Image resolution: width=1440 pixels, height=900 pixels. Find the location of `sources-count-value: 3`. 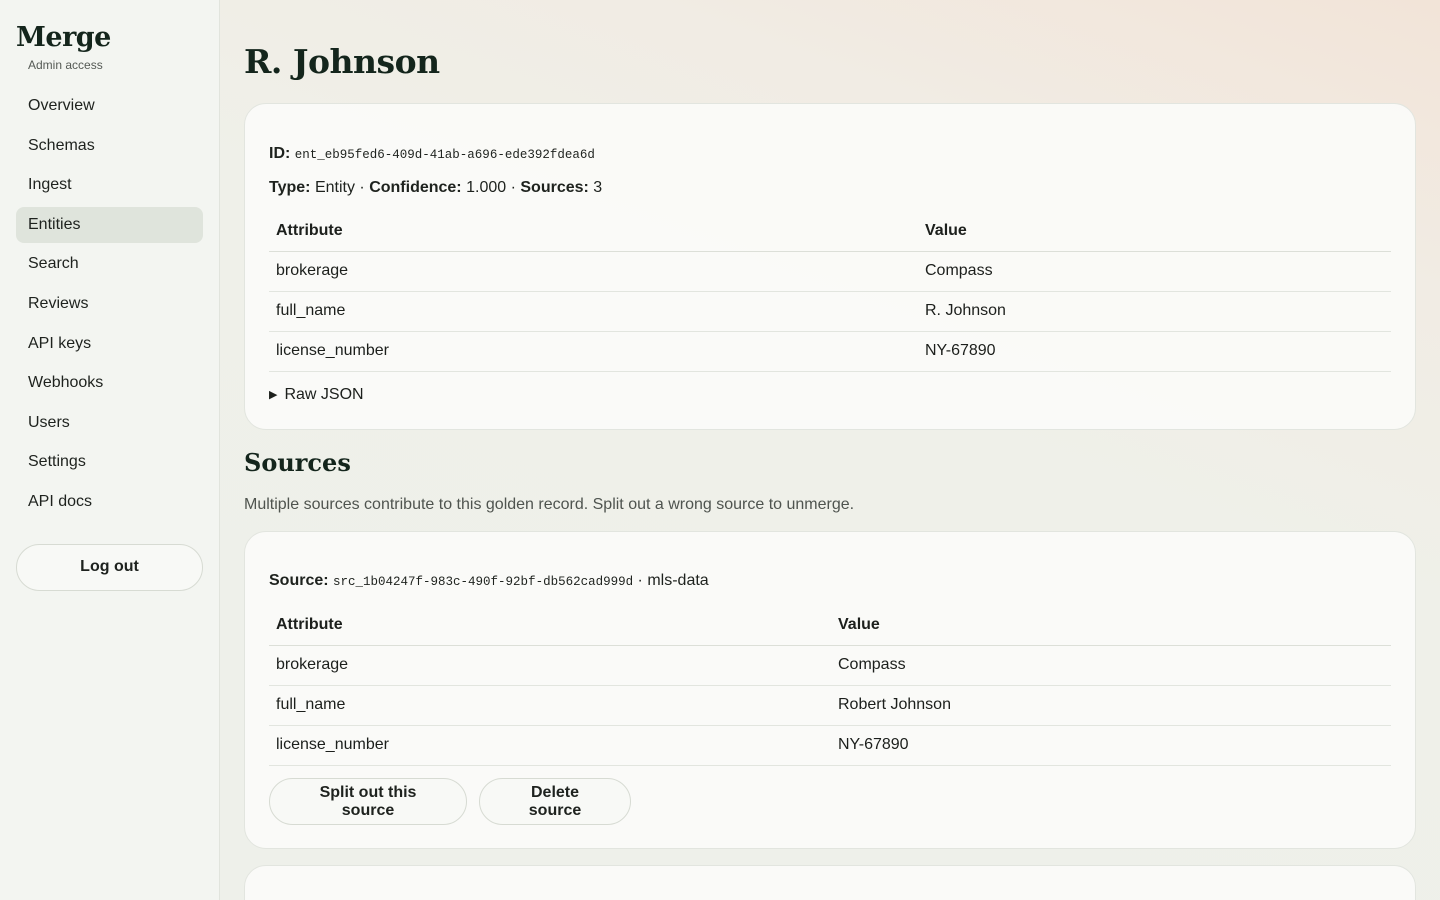

sources-count-value: 3 is located at coordinates (598, 187).